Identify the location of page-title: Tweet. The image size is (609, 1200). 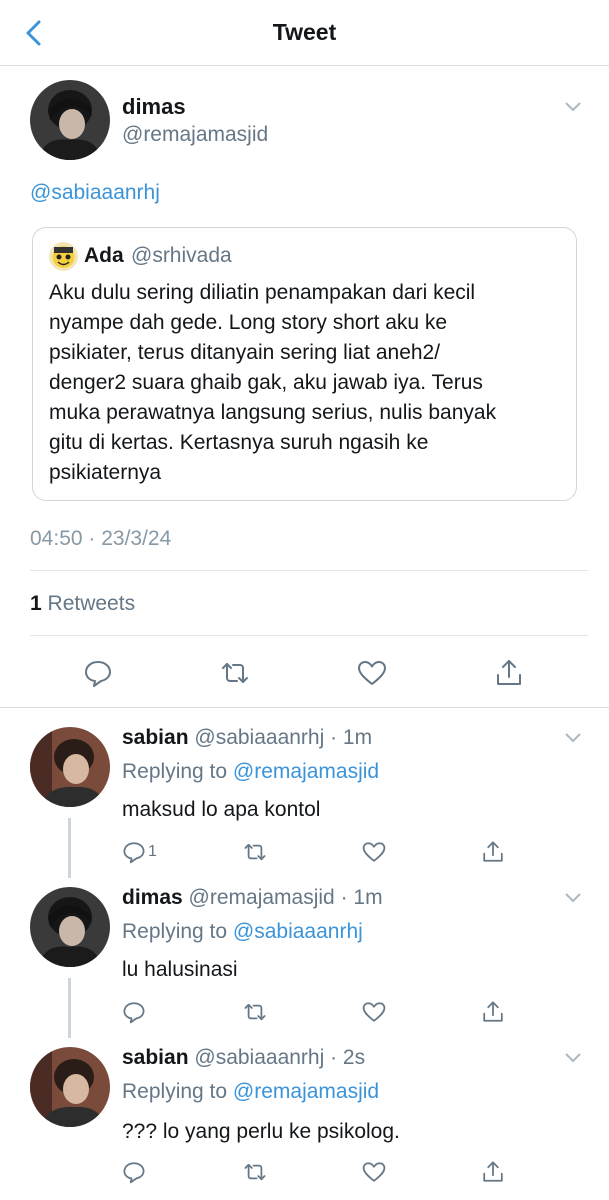
(304, 32).